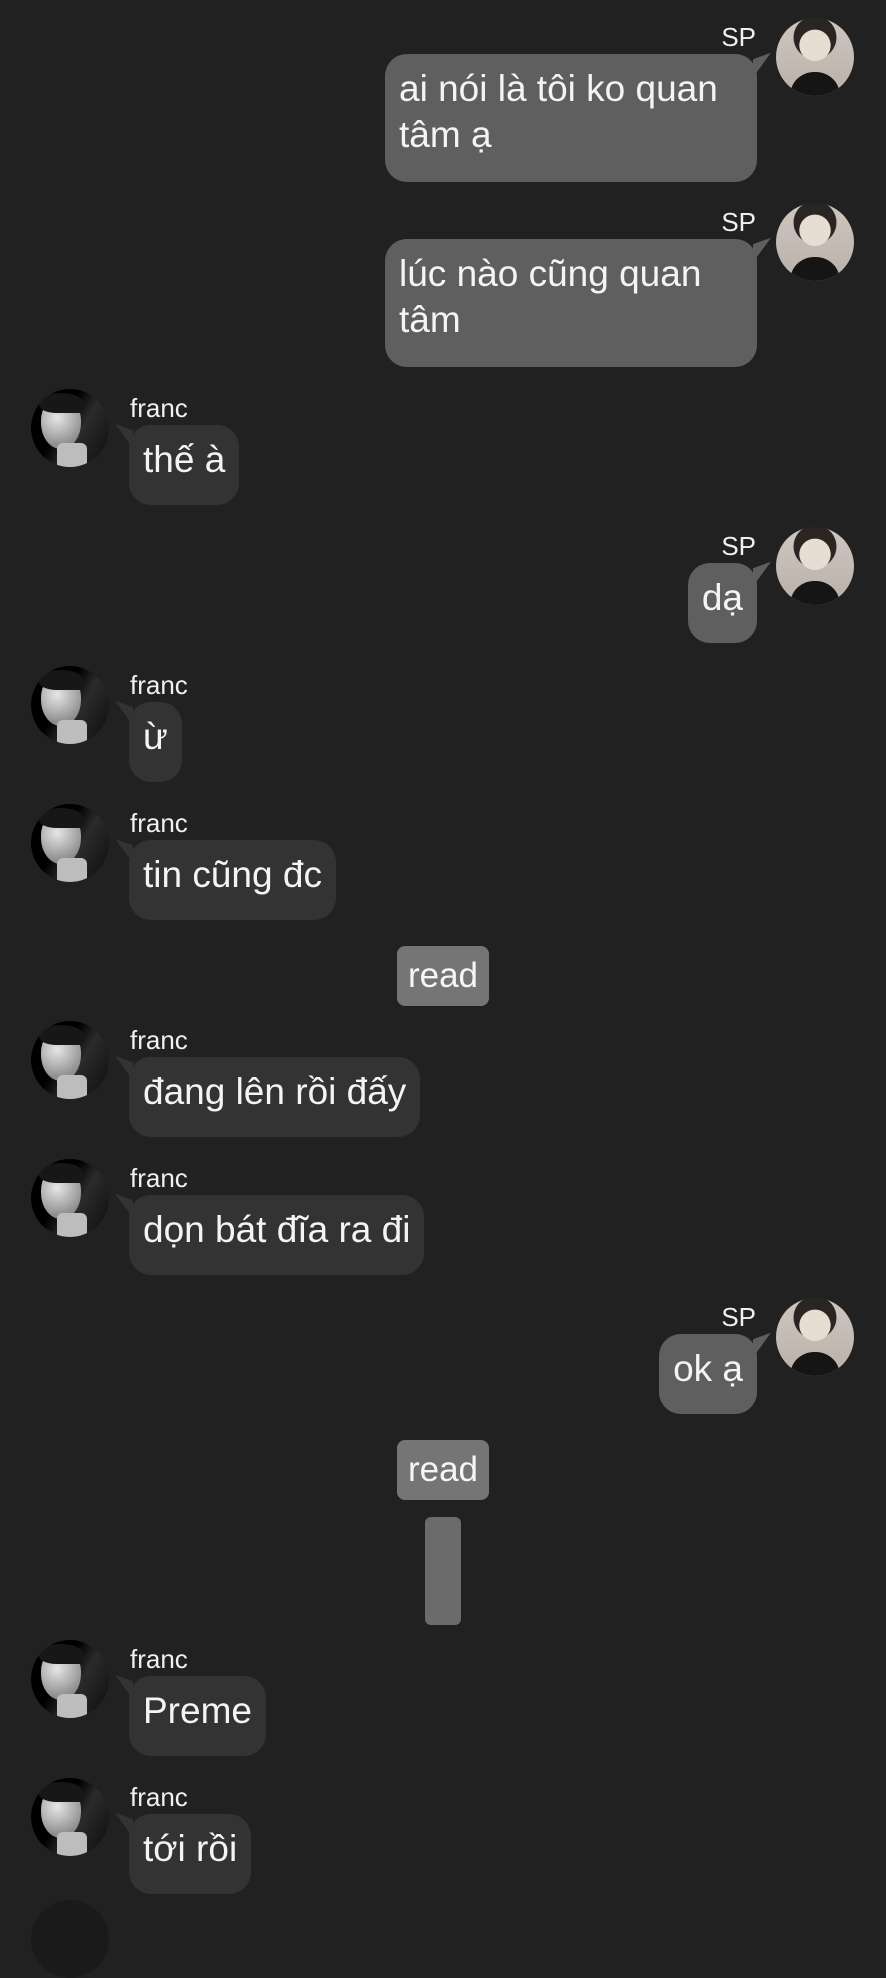 The height and width of the screenshot is (1978, 886). I want to click on message-bubble: ừ, so click(155, 742).